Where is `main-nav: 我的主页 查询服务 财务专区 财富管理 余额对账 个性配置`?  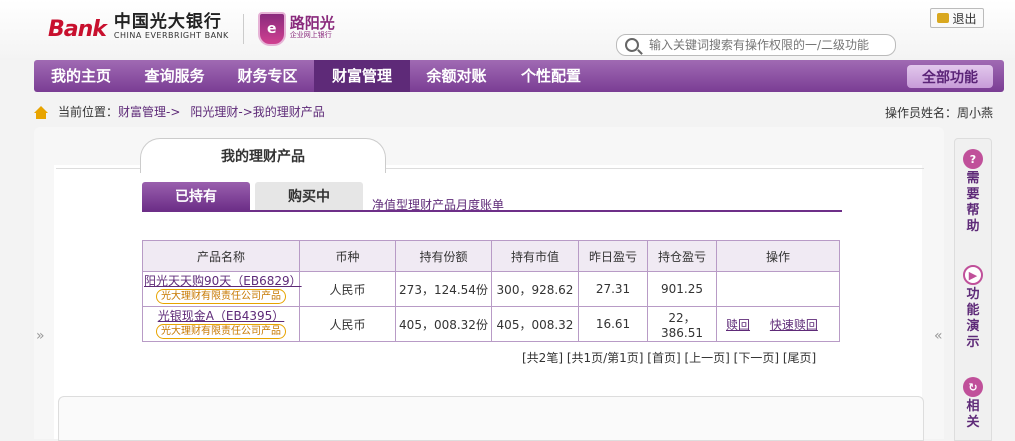 main-nav: 我的主页 查询服务 财务专区 财富管理 余额对账 个性配置 is located at coordinates (519, 76).